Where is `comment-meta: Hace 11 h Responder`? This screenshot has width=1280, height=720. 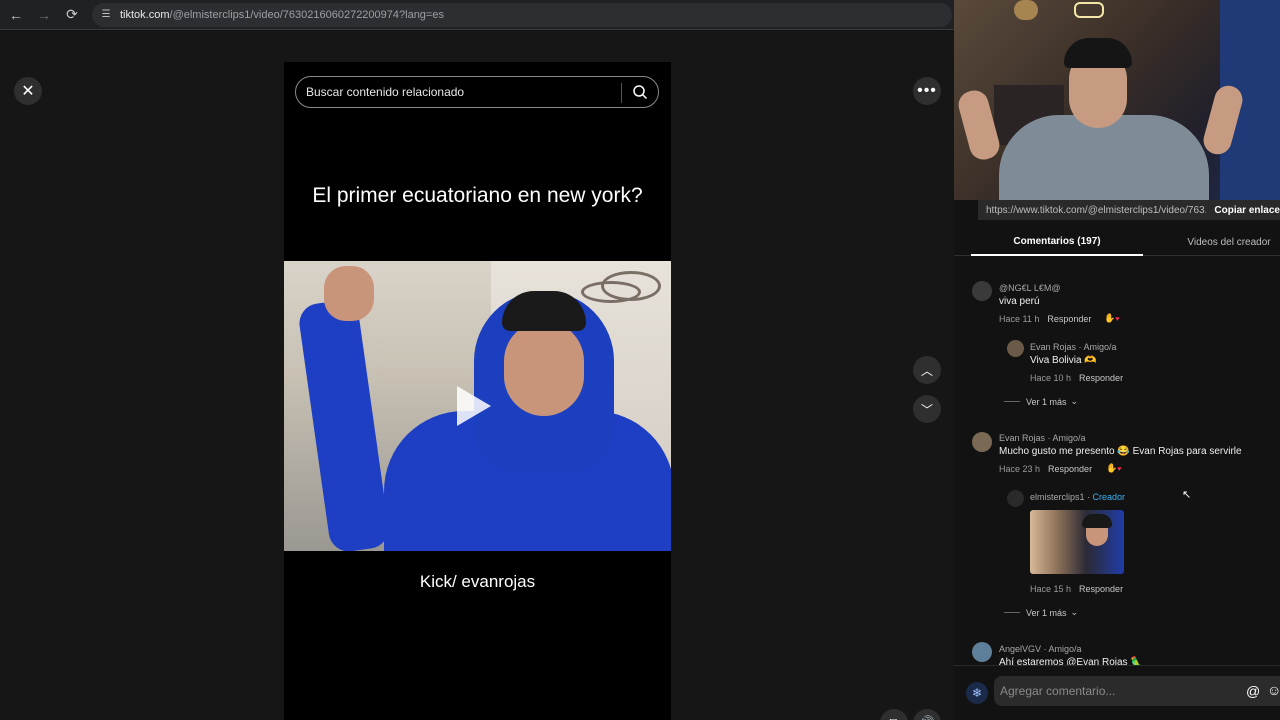 comment-meta: Hace 11 h Responder is located at coordinates (1045, 319).